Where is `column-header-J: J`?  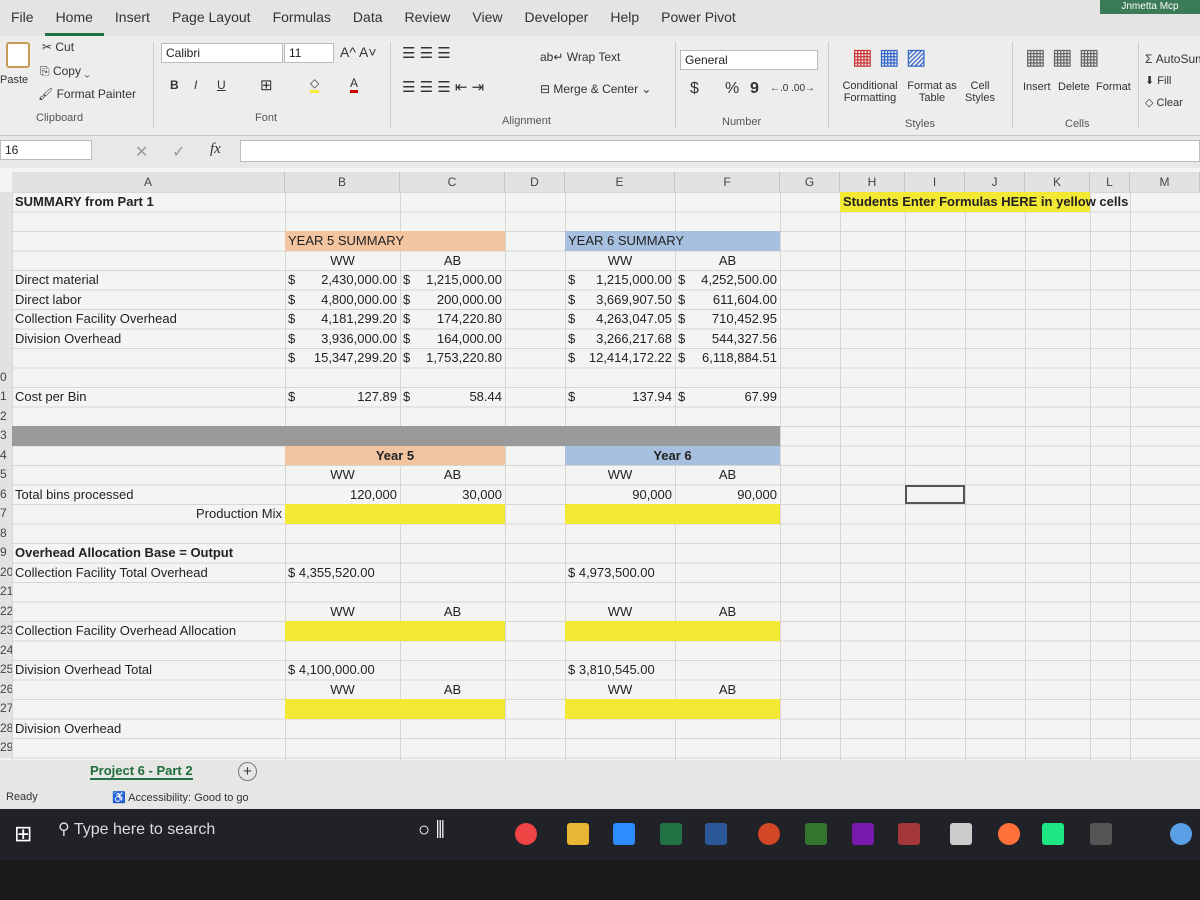 column-header-J: J is located at coordinates (995, 182).